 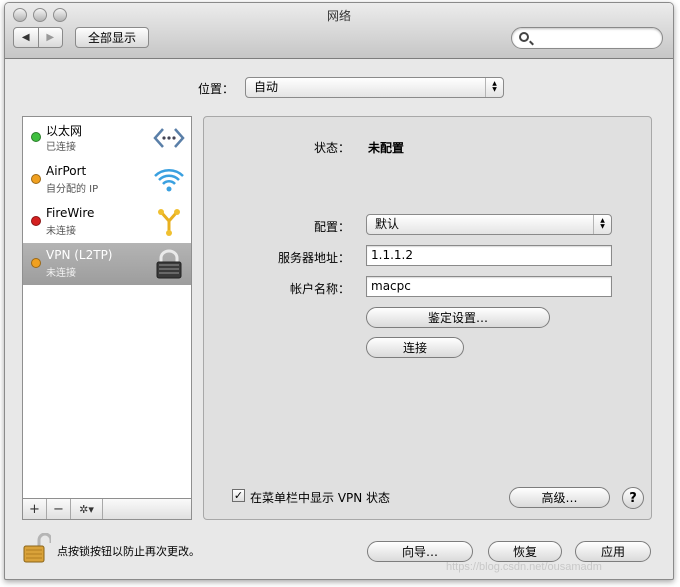 What do you see at coordinates (415, 347) in the screenshot?
I see `connect-button: 连接` at bounding box center [415, 347].